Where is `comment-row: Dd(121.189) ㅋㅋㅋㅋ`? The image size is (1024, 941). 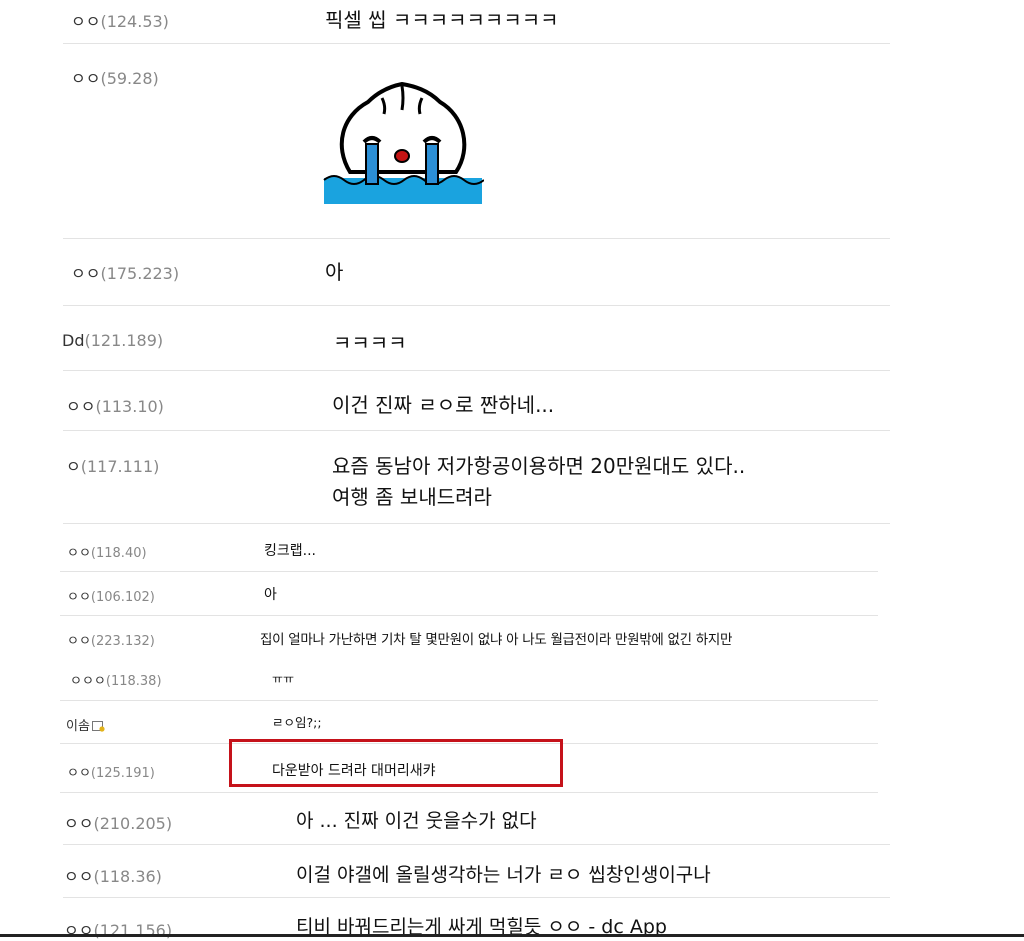 comment-row: Dd(121.189) ㅋㅋㅋㅋ is located at coordinates (476, 338).